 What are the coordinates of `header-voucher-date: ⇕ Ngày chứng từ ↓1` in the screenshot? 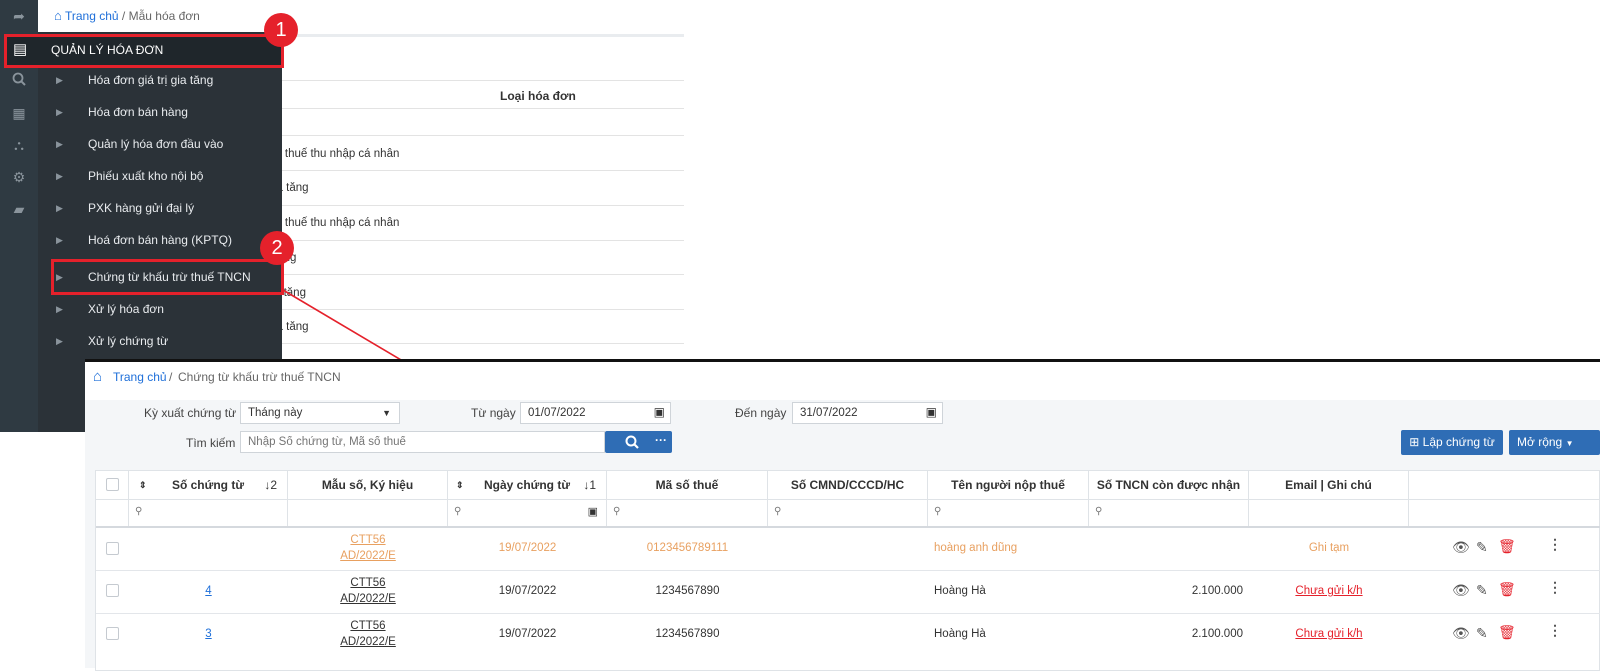 It's located at (527, 485).